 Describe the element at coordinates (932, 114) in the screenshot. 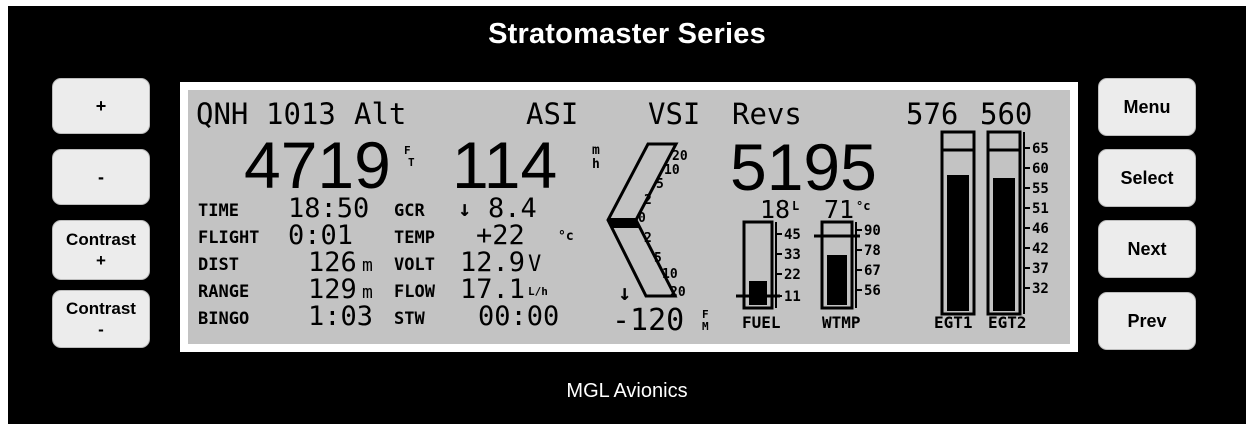

I see `egt1-value: 576` at that location.